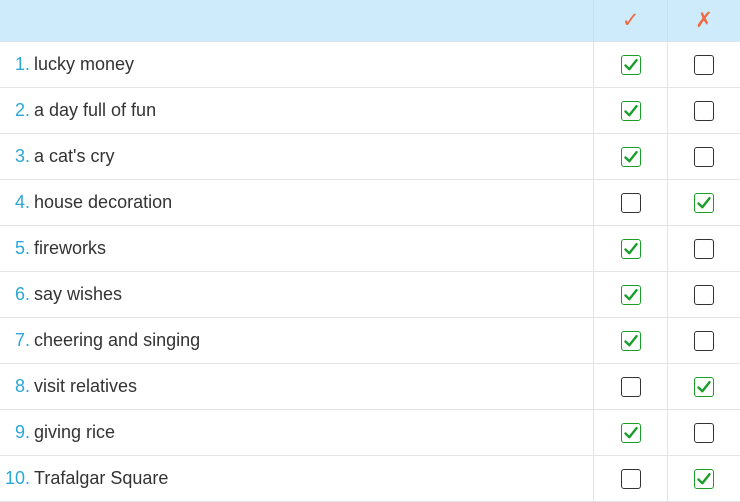 Image resolution: width=740 pixels, height=502 pixels. Describe the element at coordinates (296, 202) in the screenshot. I see `statement-cell: 4. house decoration` at that location.